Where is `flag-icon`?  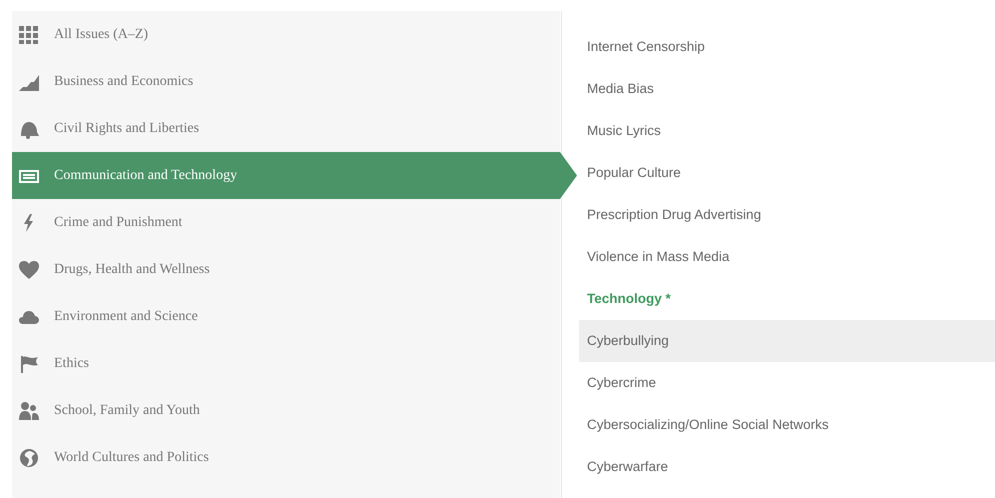 flag-icon is located at coordinates (29, 364).